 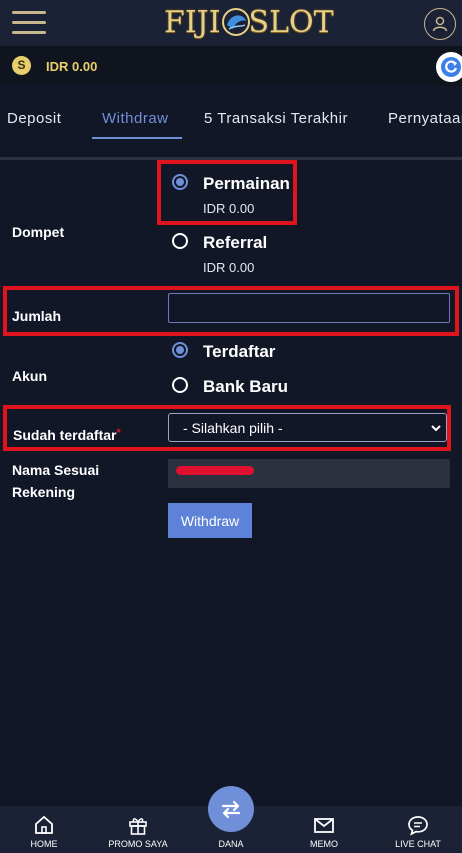 What do you see at coordinates (418, 844) in the screenshot?
I see `nav-live-chat-label: LIVE CHAT` at bounding box center [418, 844].